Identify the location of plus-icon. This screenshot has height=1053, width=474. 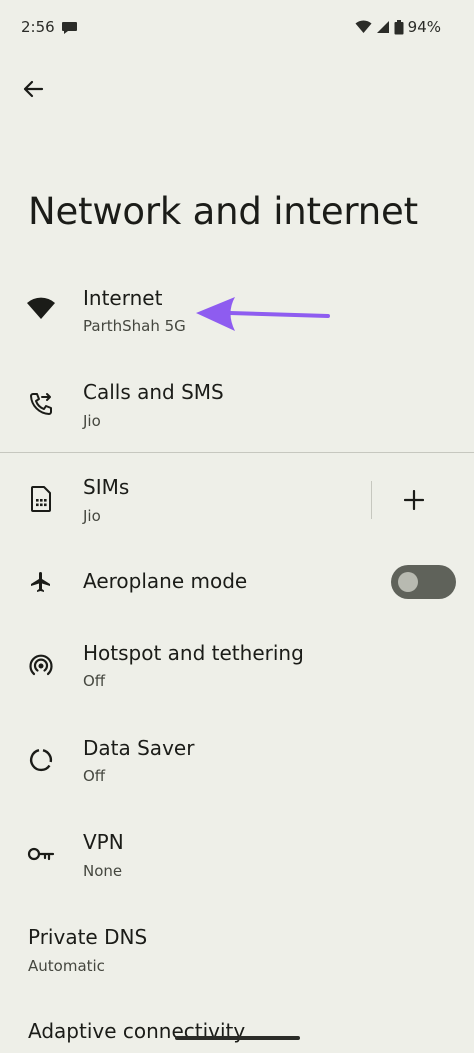
(414, 500).